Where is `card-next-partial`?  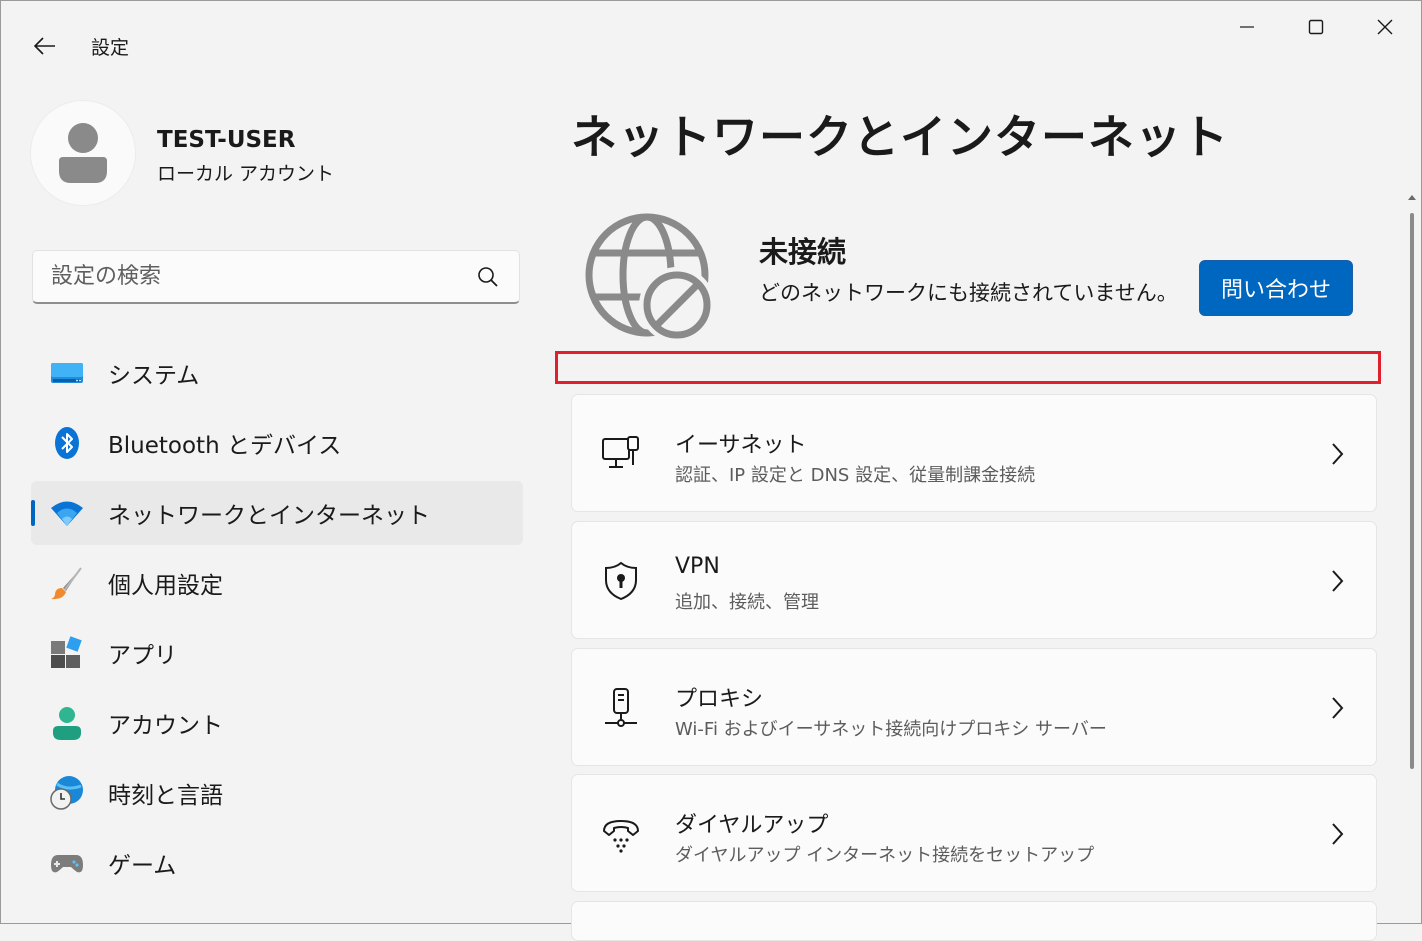
card-next-partial is located at coordinates (974, 921).